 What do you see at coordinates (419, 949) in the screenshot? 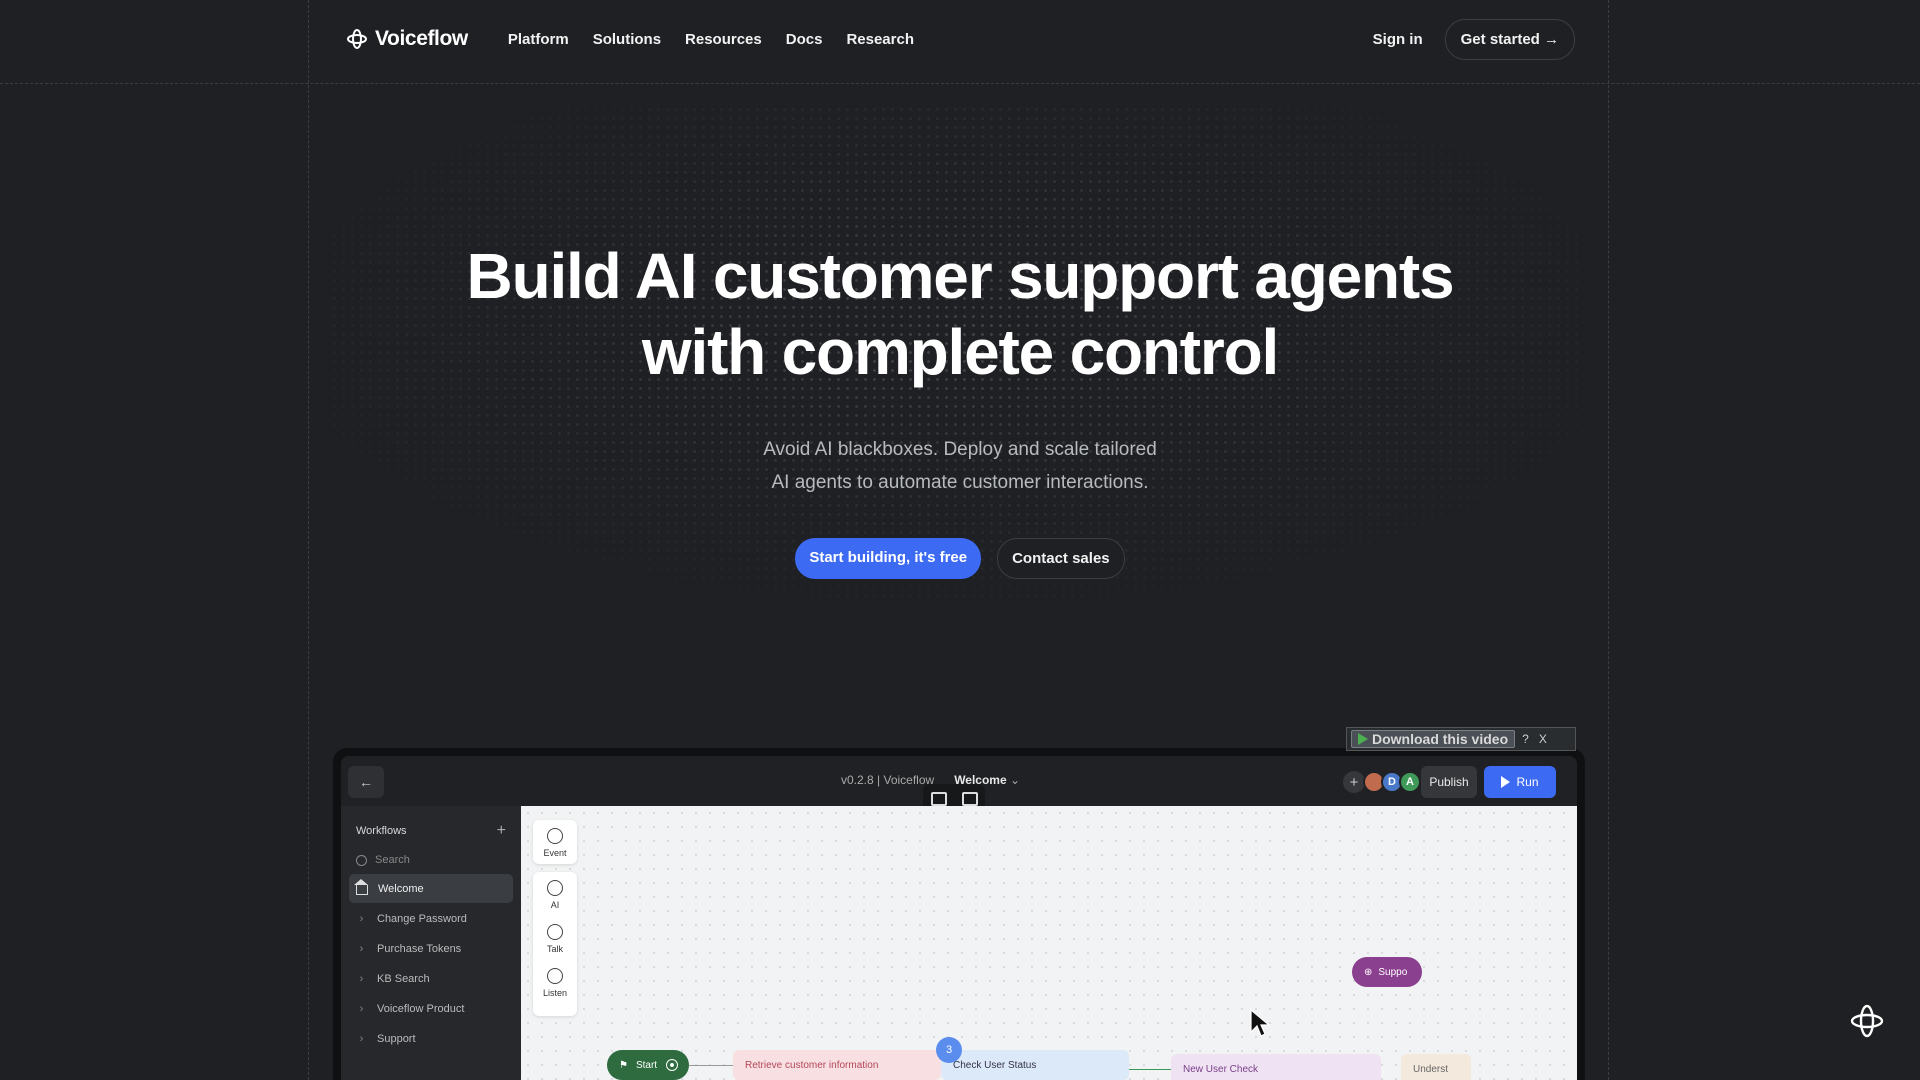
I see `sidebar-item-label: Purchase Tokens` at bounding box center [419, 949].